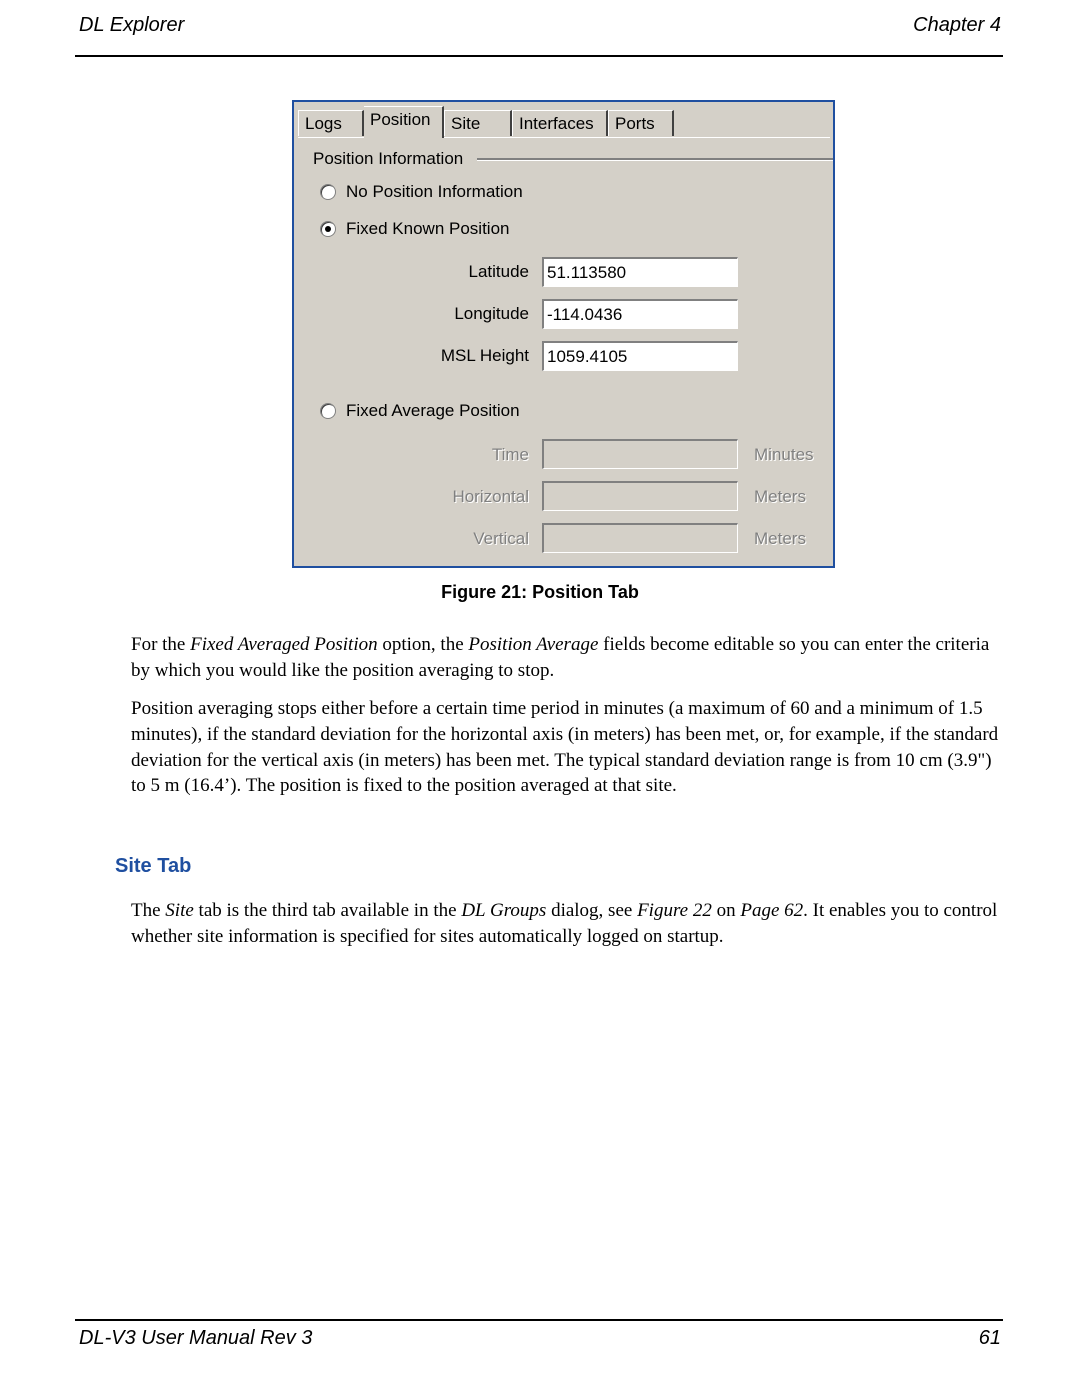 This screenshot has height=1388, width=1080. Describe the element at coordinates (484, 355) in the screenshot. I see `msl-height-label: MSL Height` at that location.